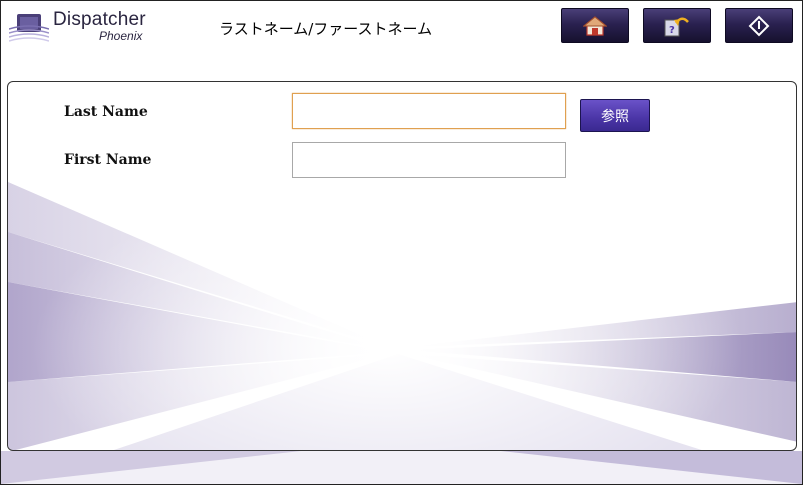 This screenshot has width=803, height=485. What do you see at coordinates (401, 467) in the screenshot?
I see `background-strip` at bounding box center [401, 467].